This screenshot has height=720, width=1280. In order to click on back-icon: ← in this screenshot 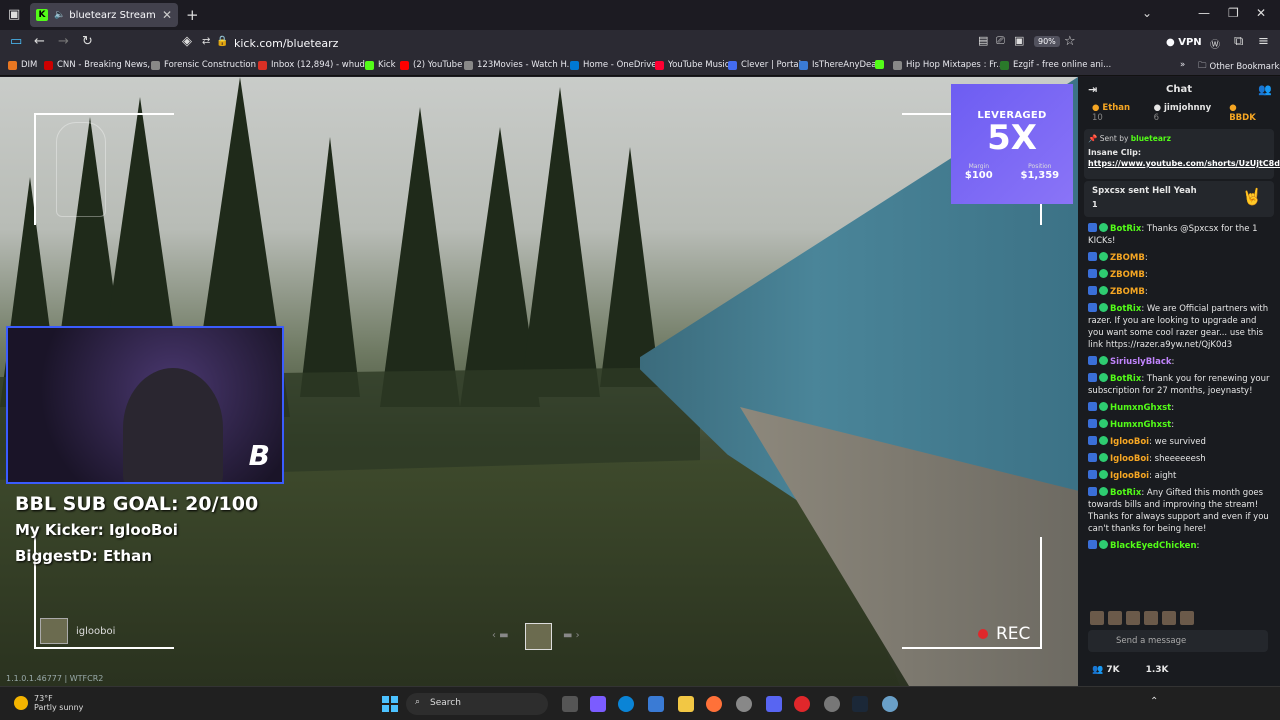, I will do `click(39, 41)`.